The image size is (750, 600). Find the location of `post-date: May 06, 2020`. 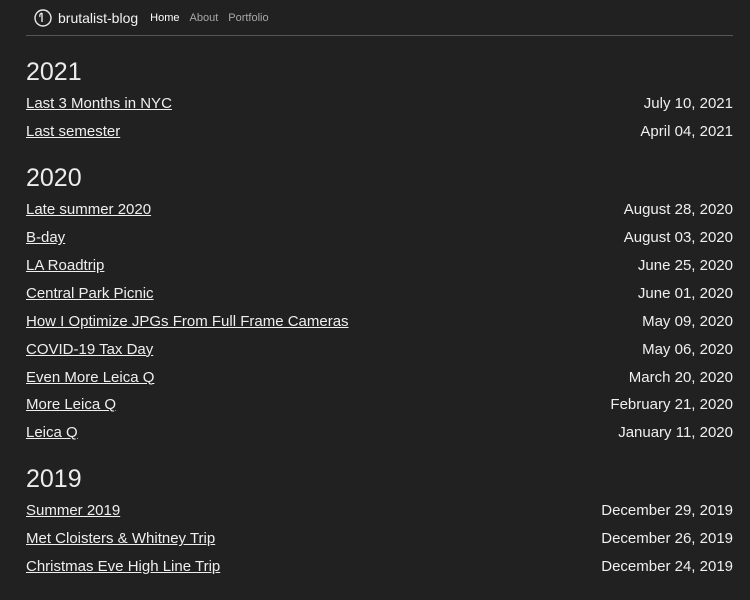

post-date: May 06, 2020 is located at coordinates (687, 349).